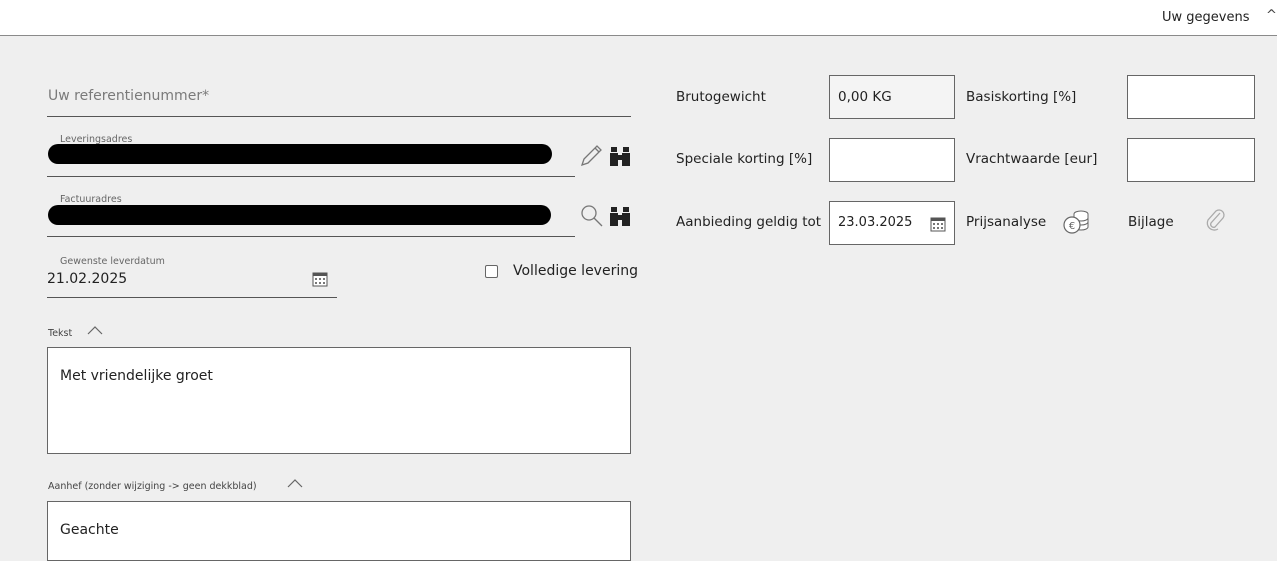 This screenshot has height=561, width=1277. I want to click on user-details-link: Uw gegevens, so click(1205, 17).